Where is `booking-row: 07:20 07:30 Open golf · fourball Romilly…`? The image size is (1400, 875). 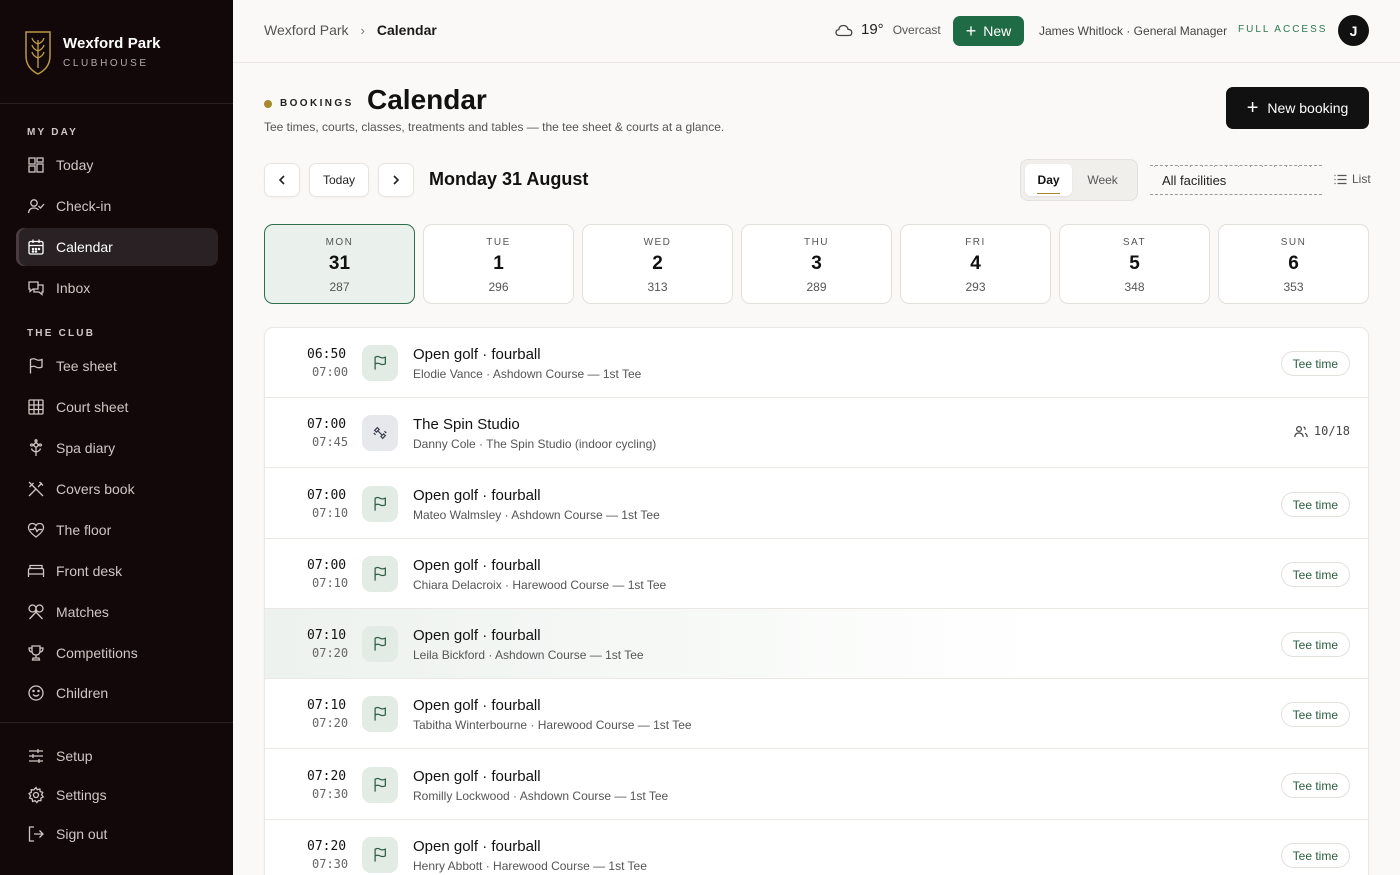 booking-row: 07:20 07:30 Open golf · fourball Romilly… is located at coordinates (816, 785).